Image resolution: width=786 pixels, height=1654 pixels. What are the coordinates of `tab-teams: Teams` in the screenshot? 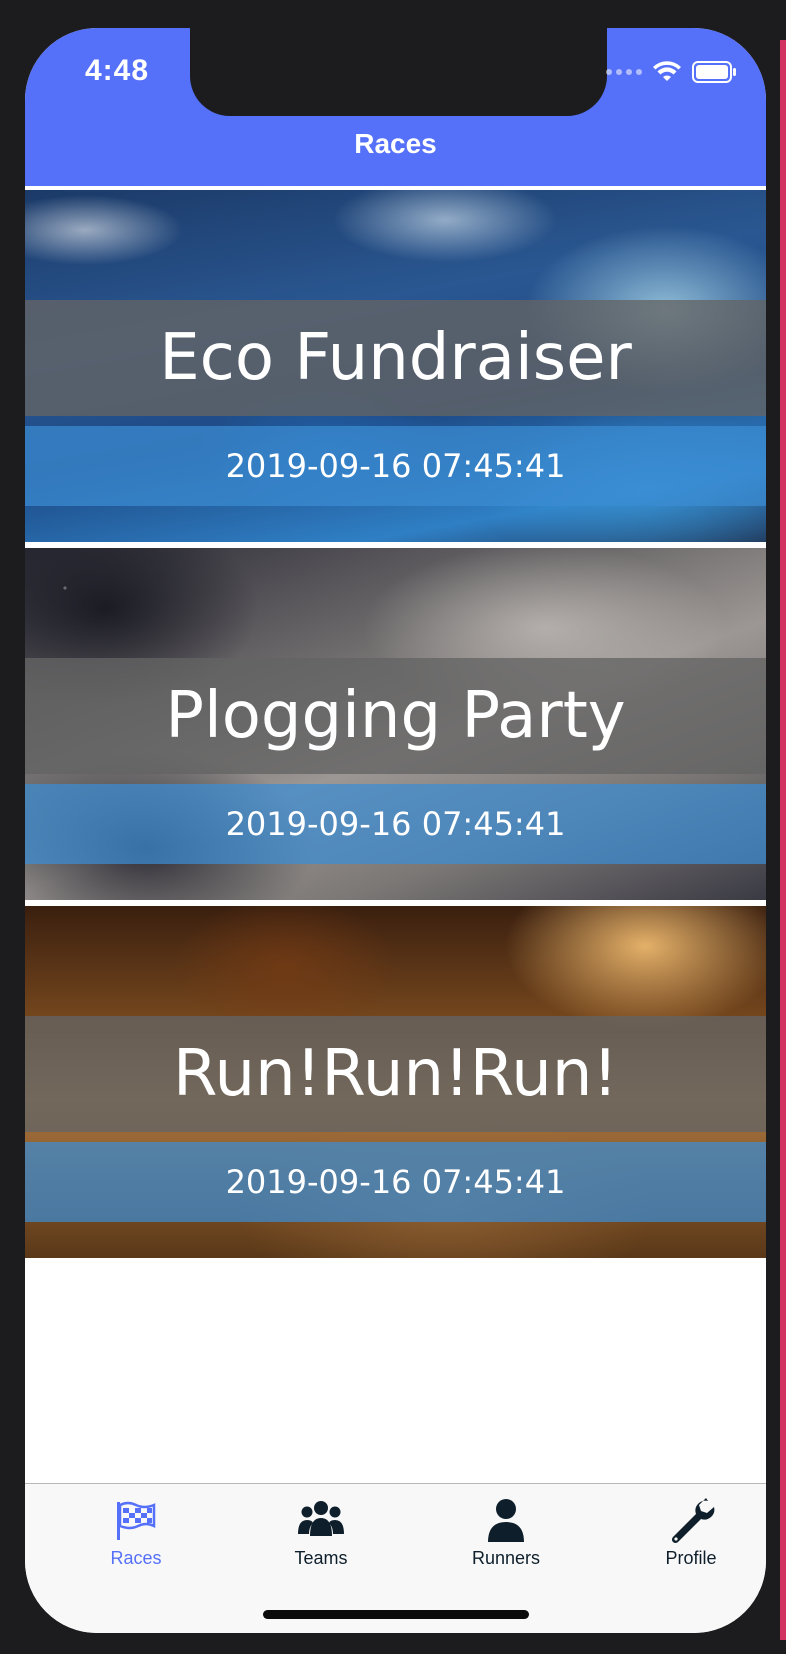 It's located at (321, 1536).